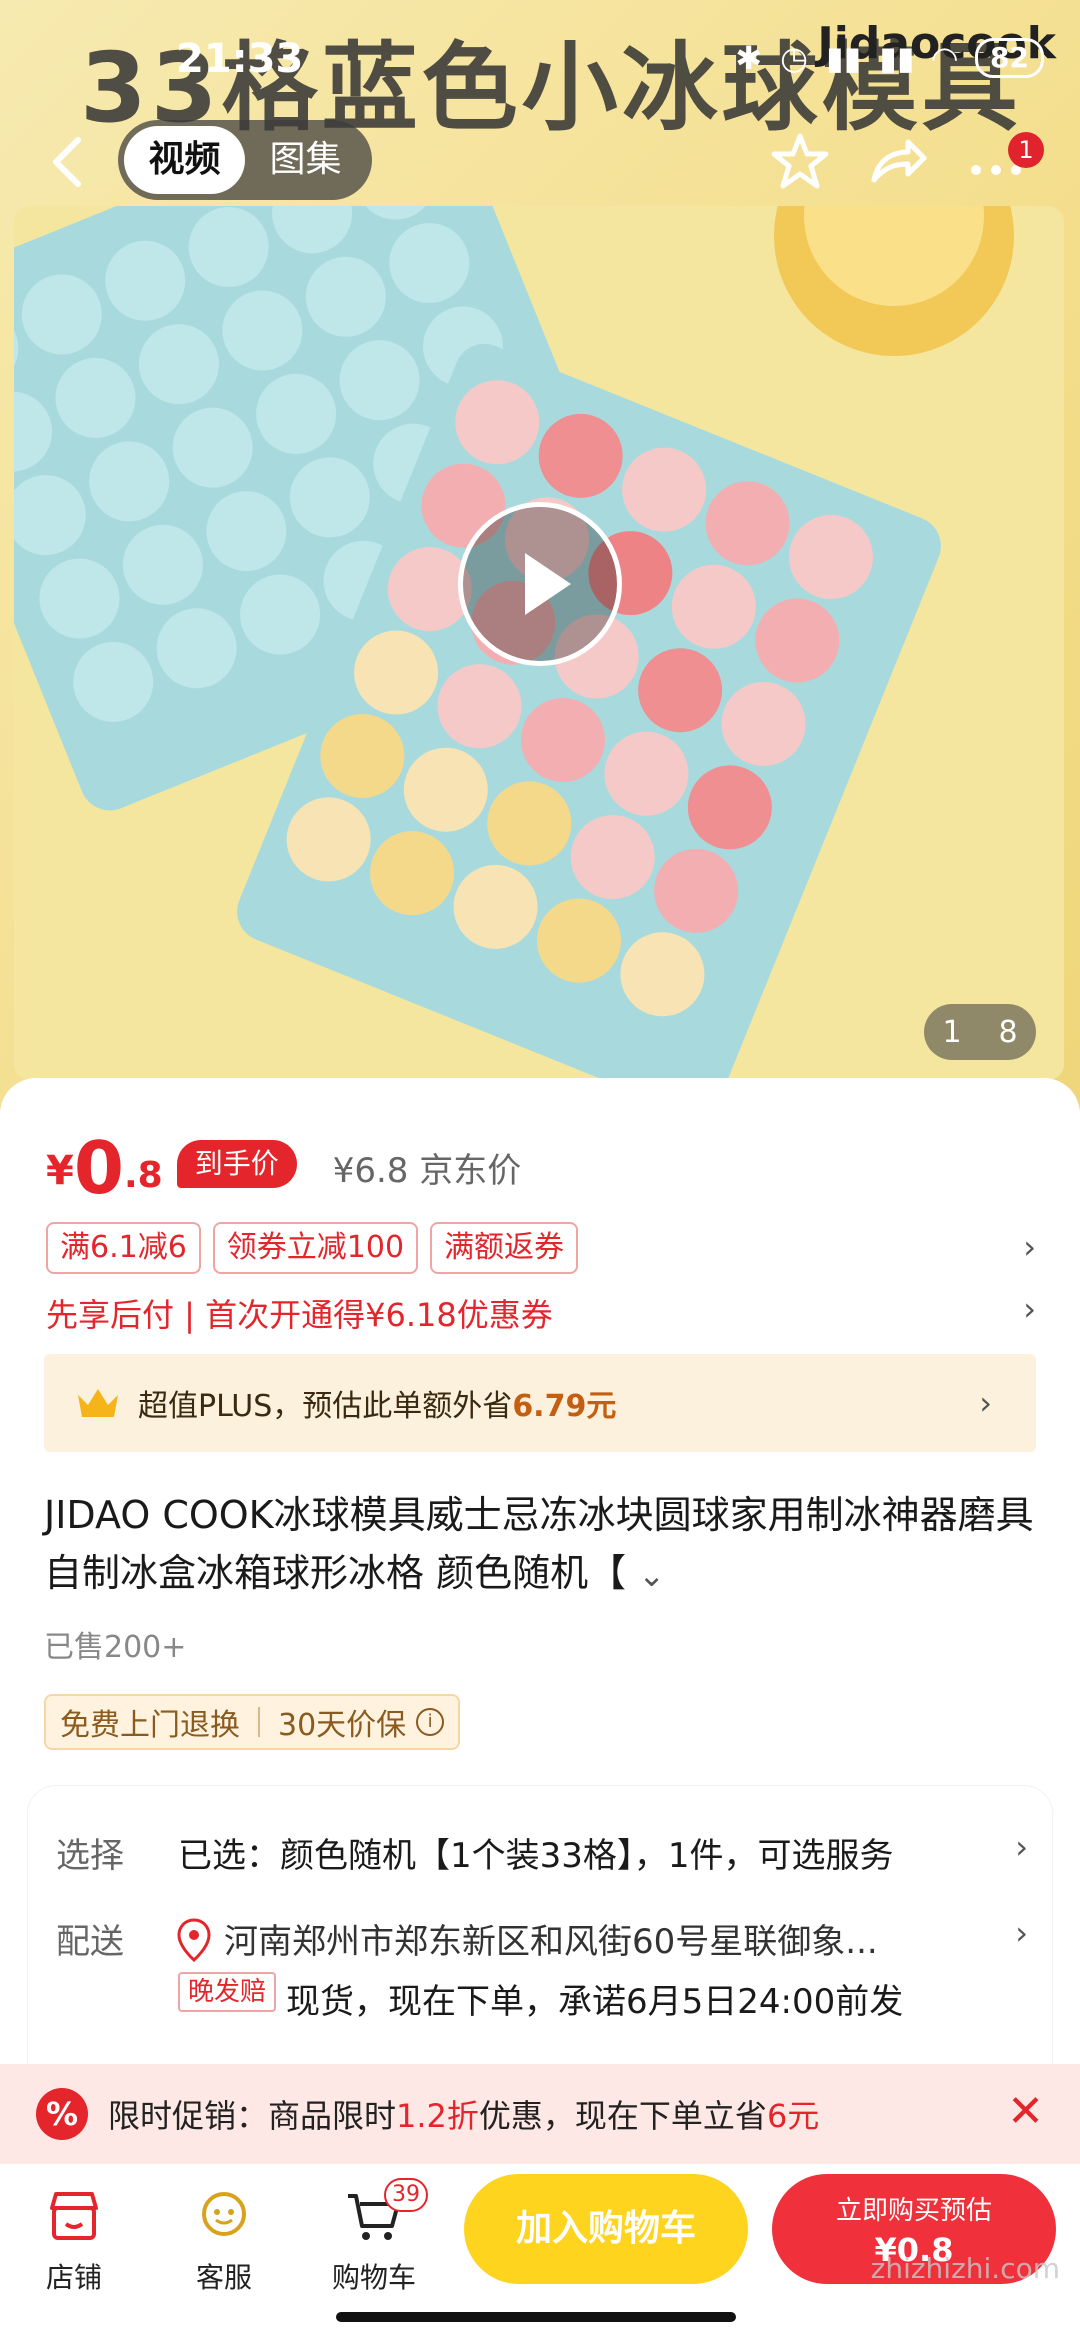 This screenshot has width=1080, height=2340. I want to click on coupon-tag: 领券立减100, so click(315, 1248).